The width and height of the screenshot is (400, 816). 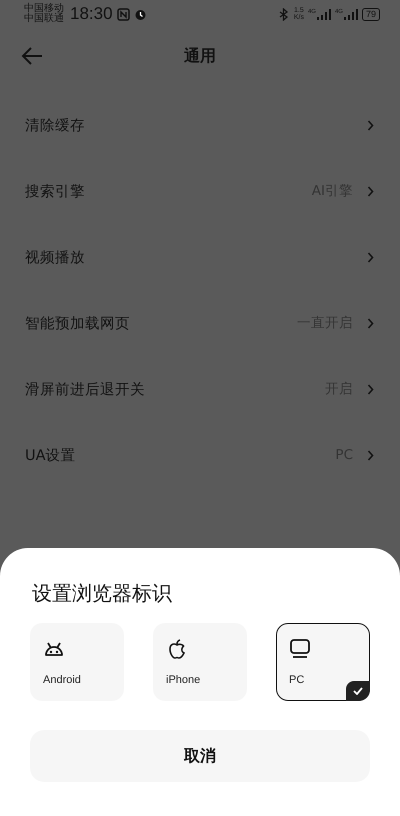 What do you see at coordinates (200, 56) in the screenshot?
I see `page-title: 通用` at bounding box center [200, 56].